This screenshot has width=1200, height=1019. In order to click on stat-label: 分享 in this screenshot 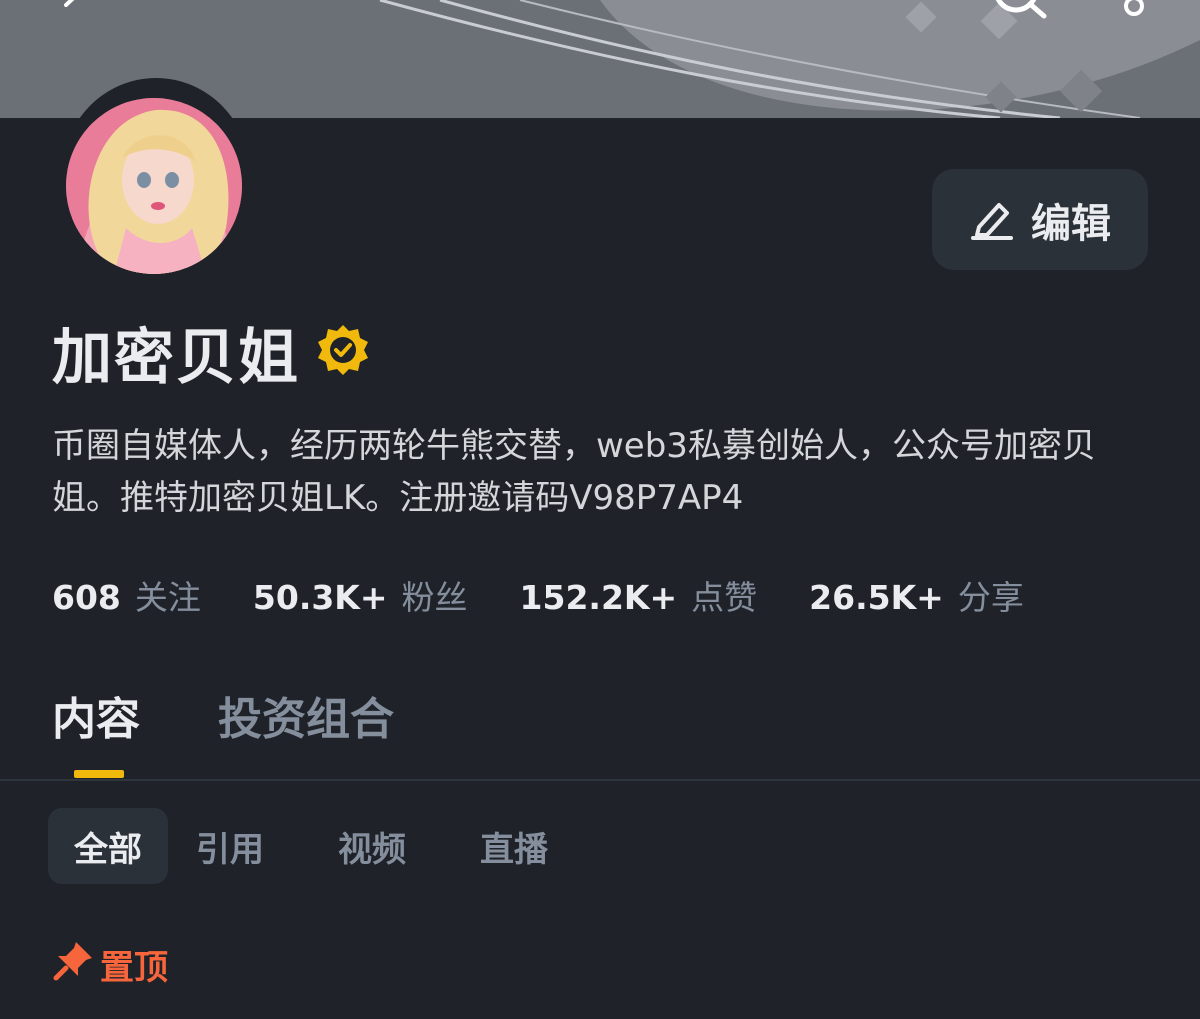, I will do `click(990, 597)`.